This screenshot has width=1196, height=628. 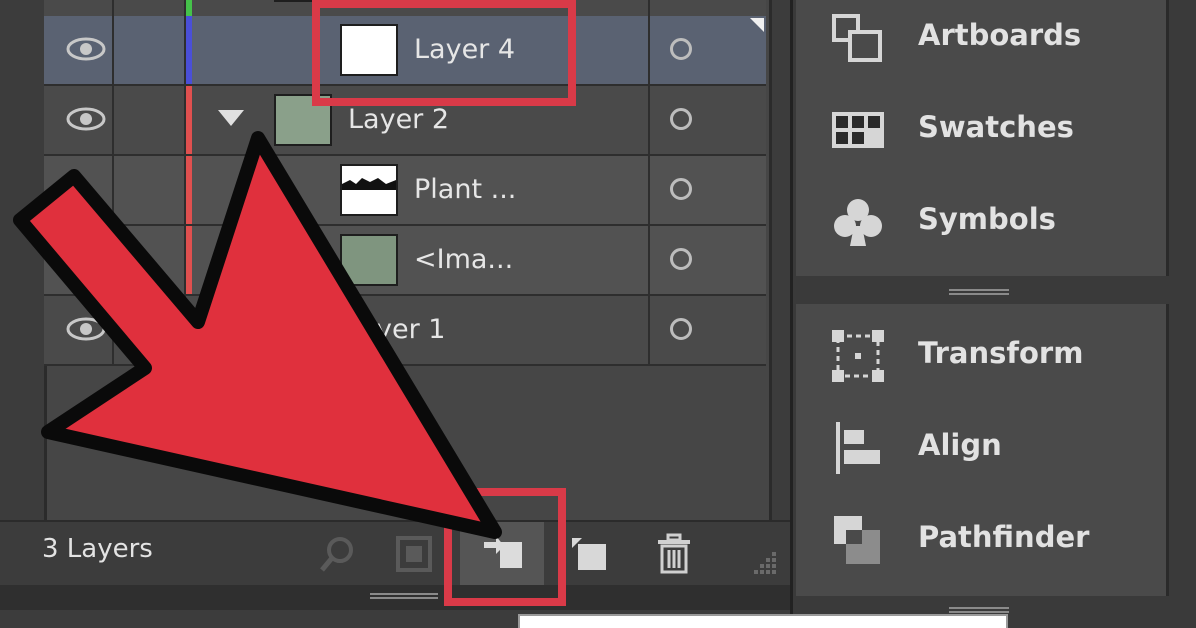 I want to click on dock-group-2: Transform Align Pathfinder, so click(x=982, y=450).